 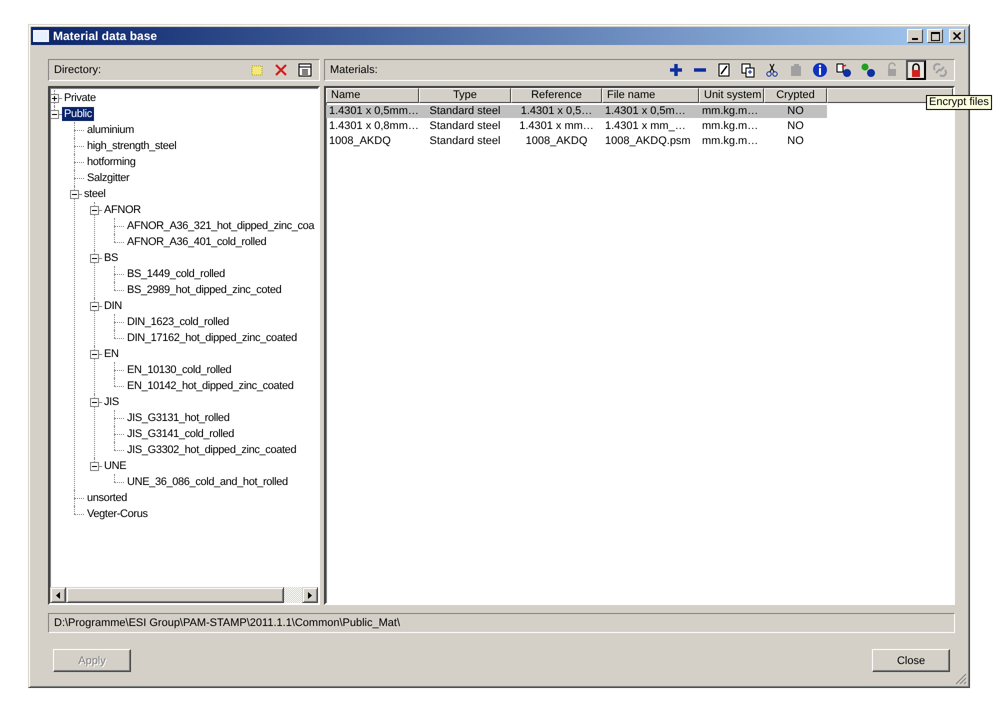 I want to click on tree-item: JIS, so click(x=111, y=402).